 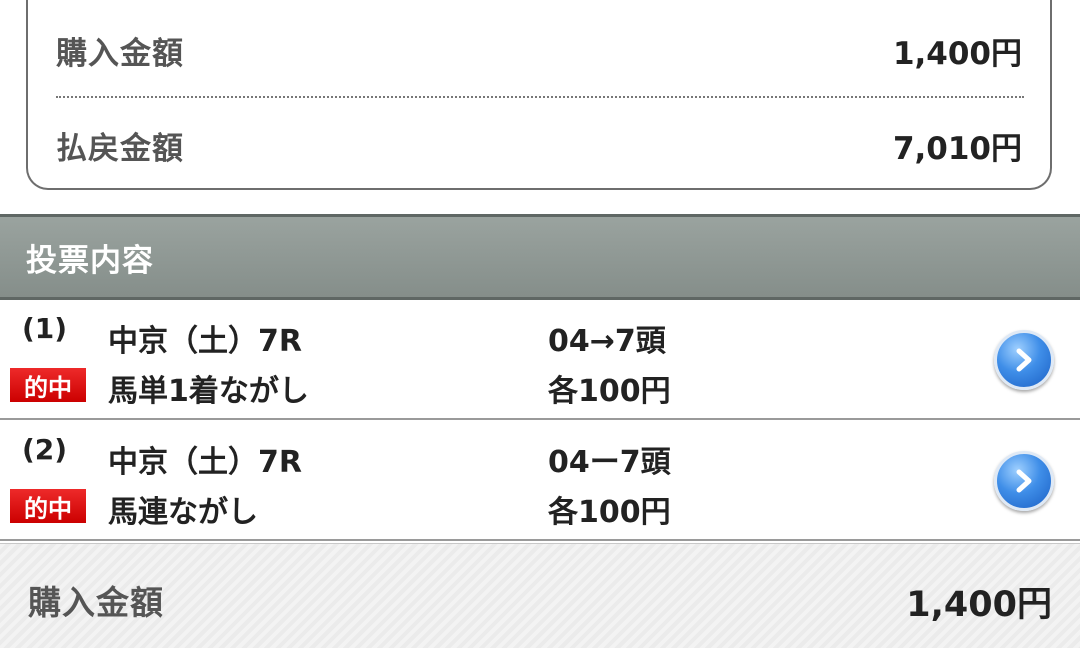 What do you see at coordinates (183, 512) in the screenshot?
I see `bet-type: 馬連ながし` at bounding box center [183, 512].